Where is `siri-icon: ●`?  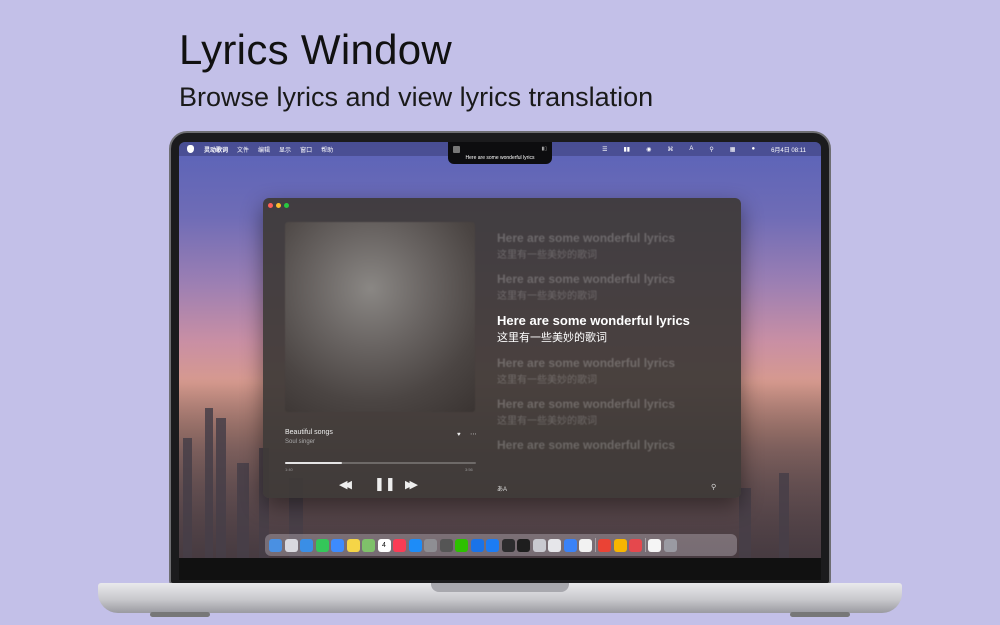 siri-icon: ● is located at coordinates (753, 149).